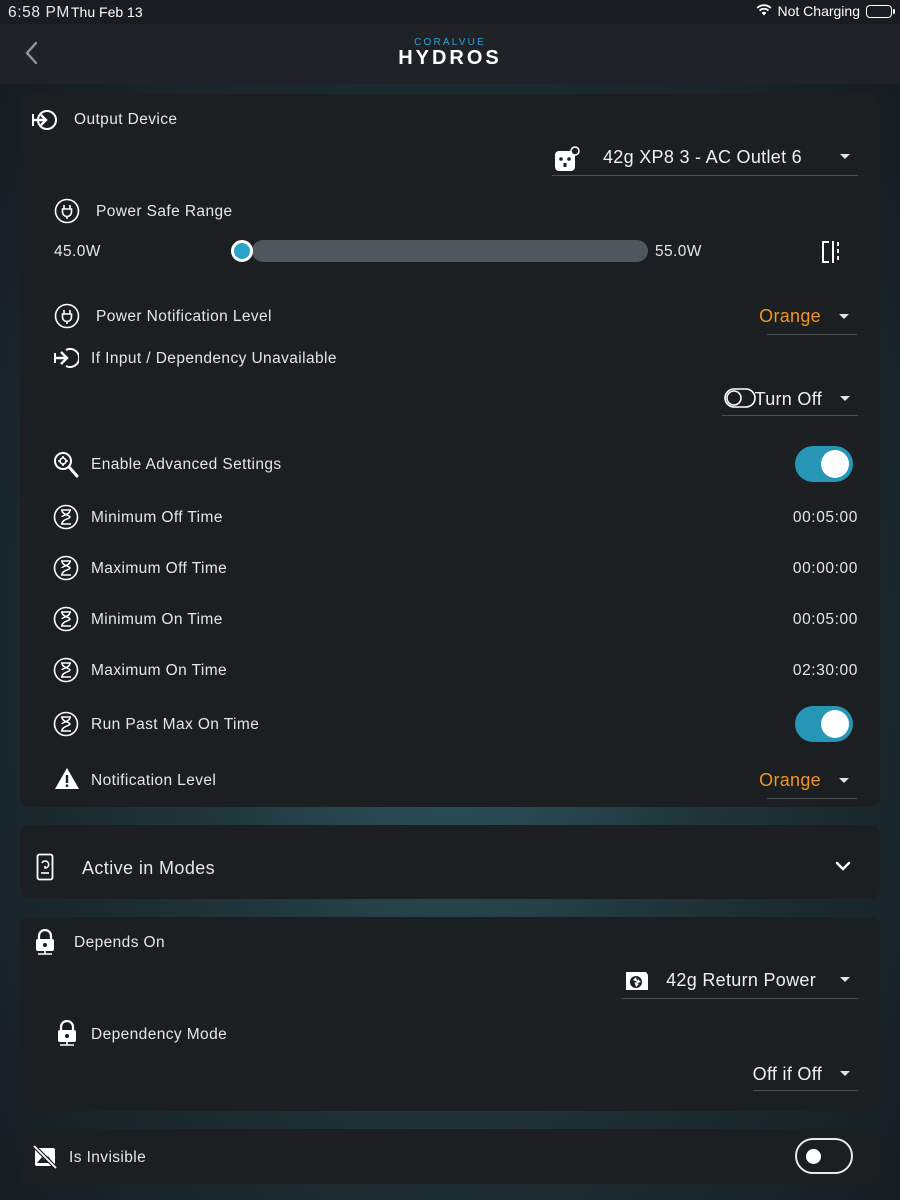  What do you see at coordinates (825, 569) in the screenshot?
I see `max-off-time-value: 00:00:00` at bounding box center [825, 569].